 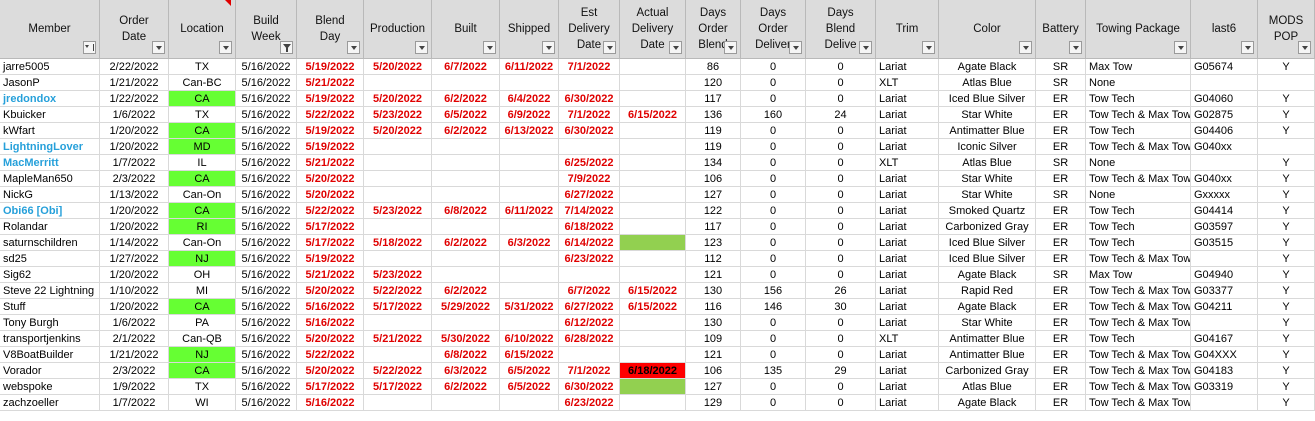 What do you see at coordinates (1224, 339) in the screenshot?
I see `cell-last6: G04167` at bounding box center [1224, 339].